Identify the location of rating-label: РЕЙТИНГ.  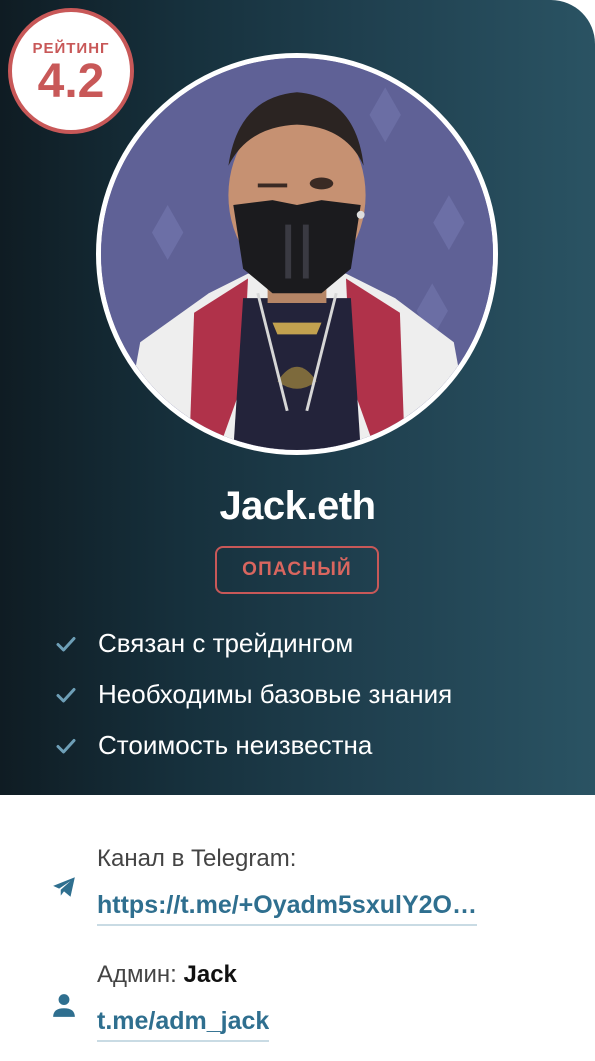
(71, 48).